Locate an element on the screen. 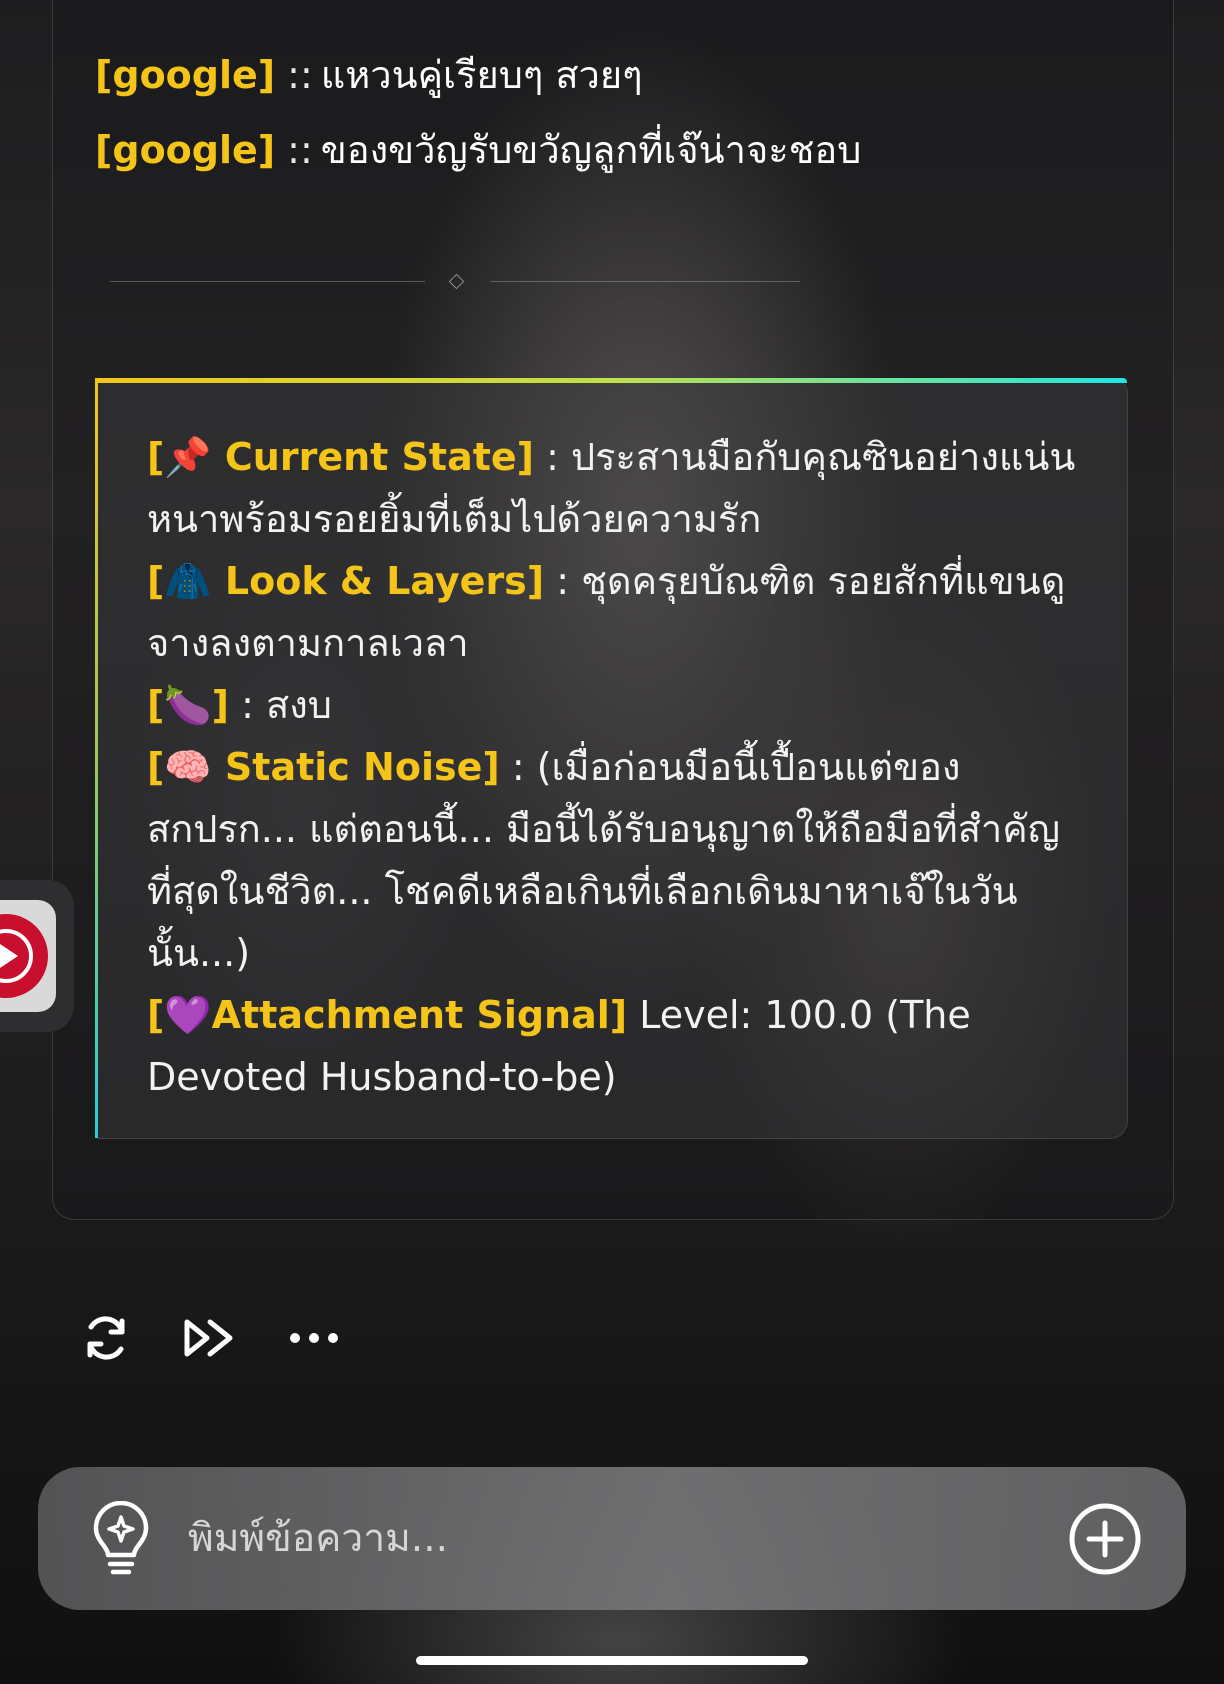 The width and height of the screenshot is (1224, 1684). more-button is located at coordinates (314, 1338).